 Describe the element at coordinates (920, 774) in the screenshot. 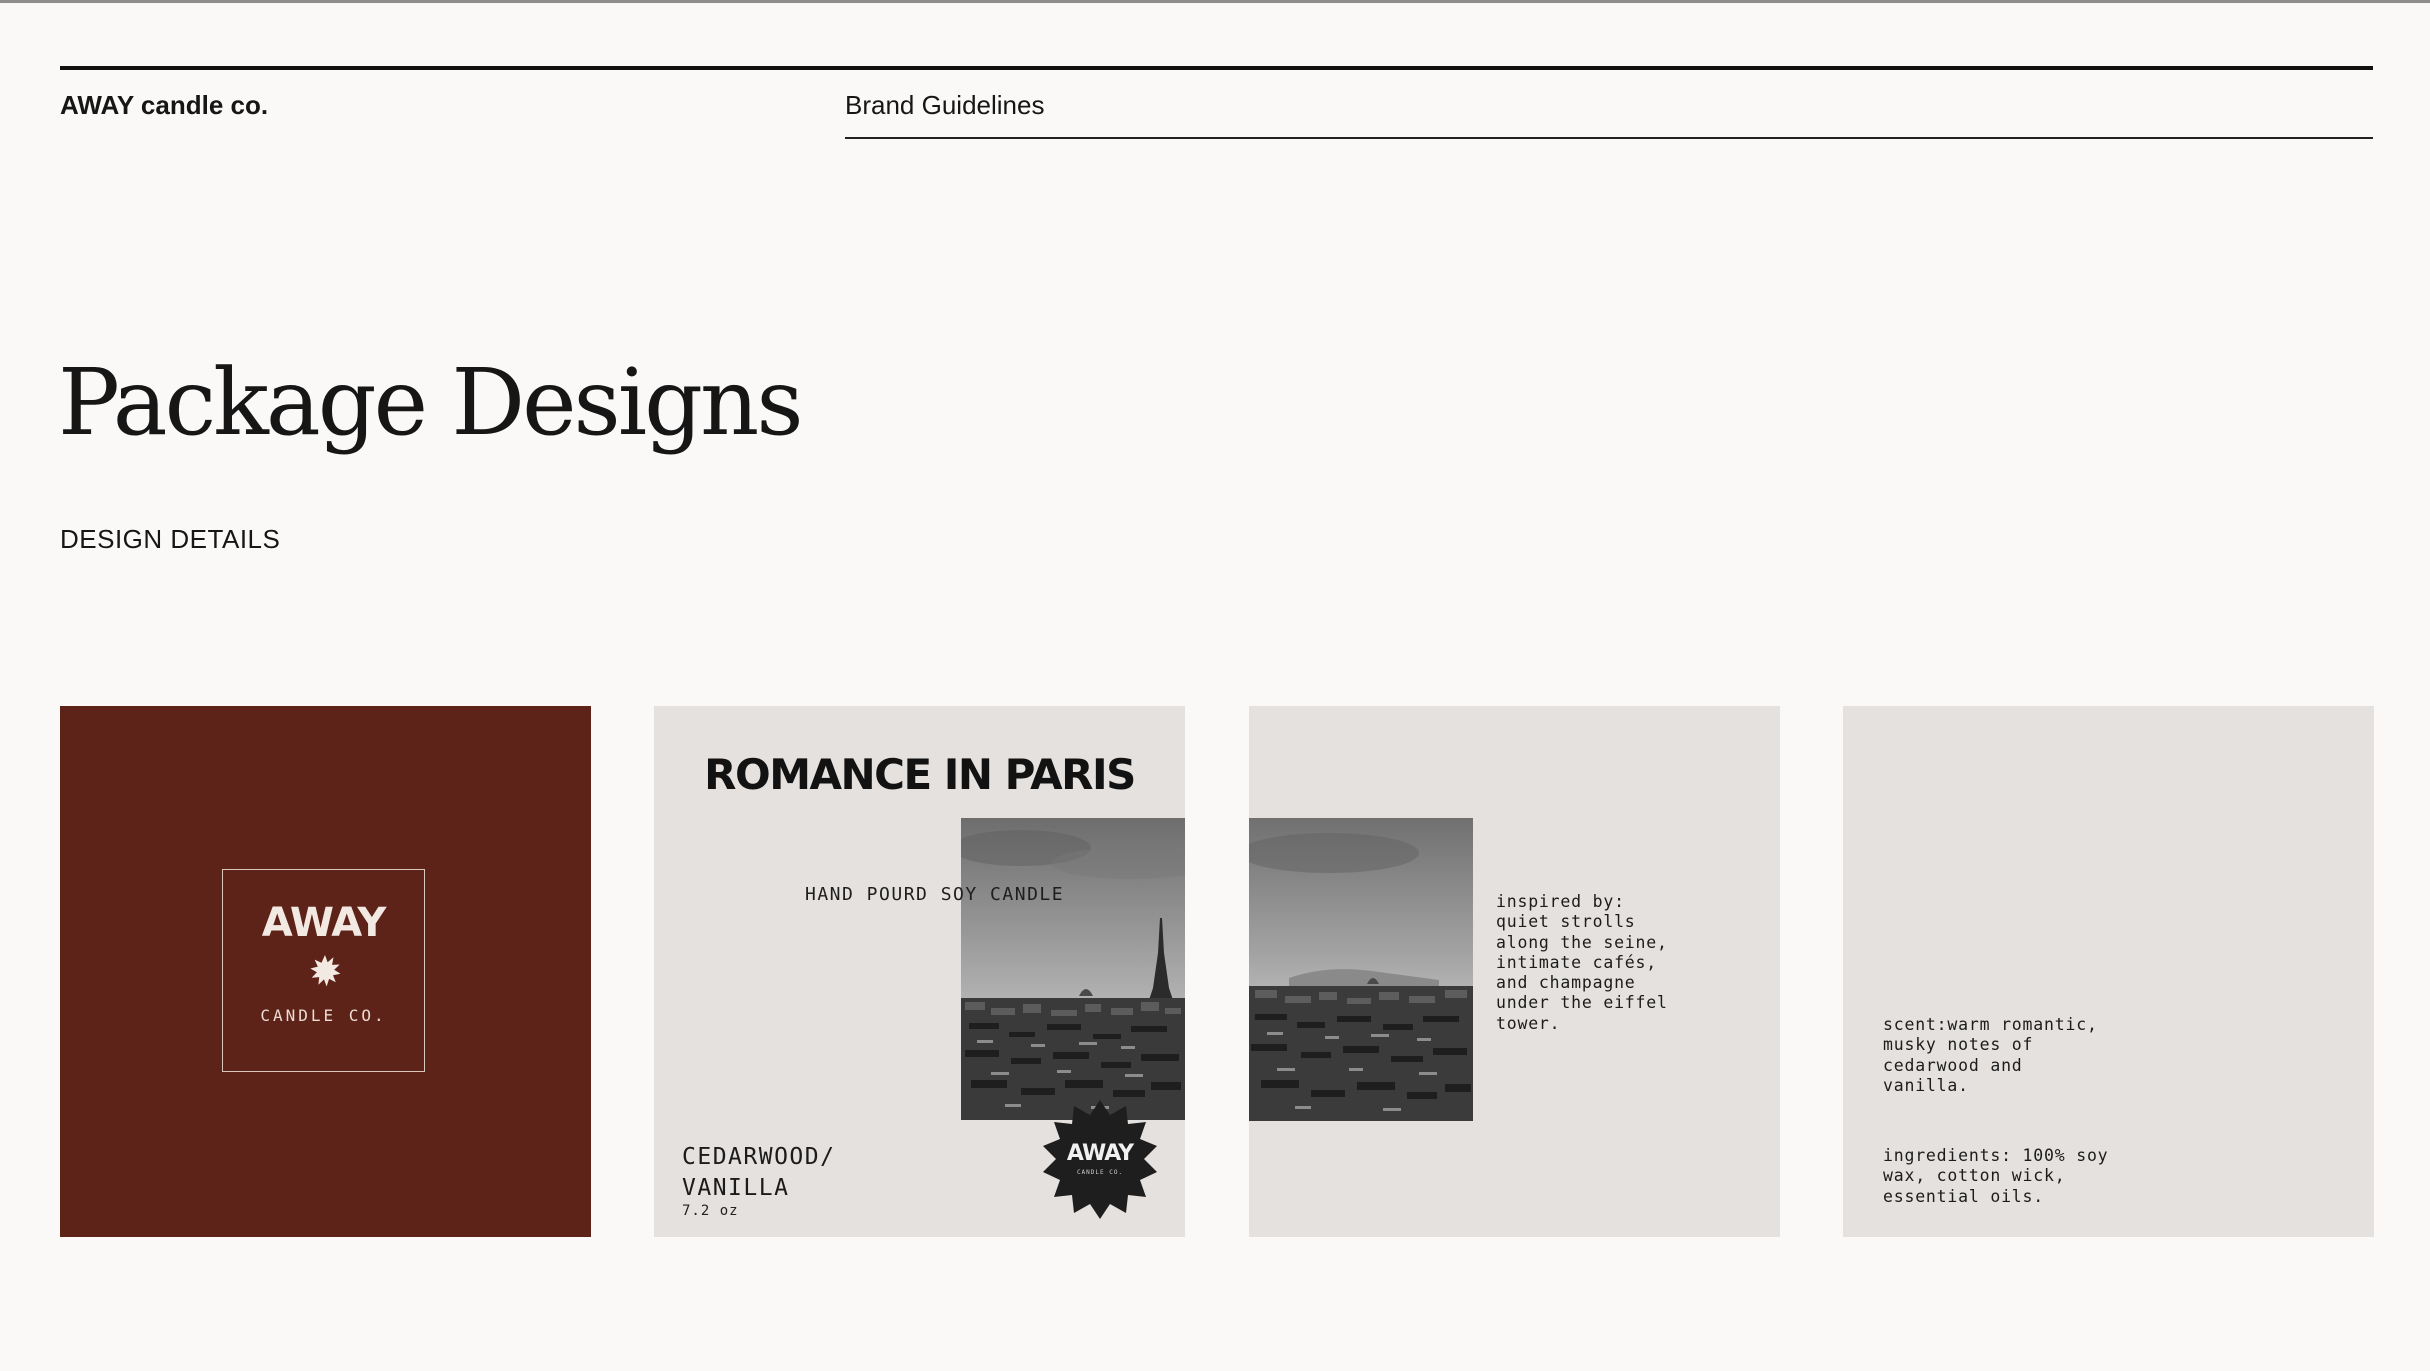

I see `product-title: ROMANCE IN PARIS` at that location.